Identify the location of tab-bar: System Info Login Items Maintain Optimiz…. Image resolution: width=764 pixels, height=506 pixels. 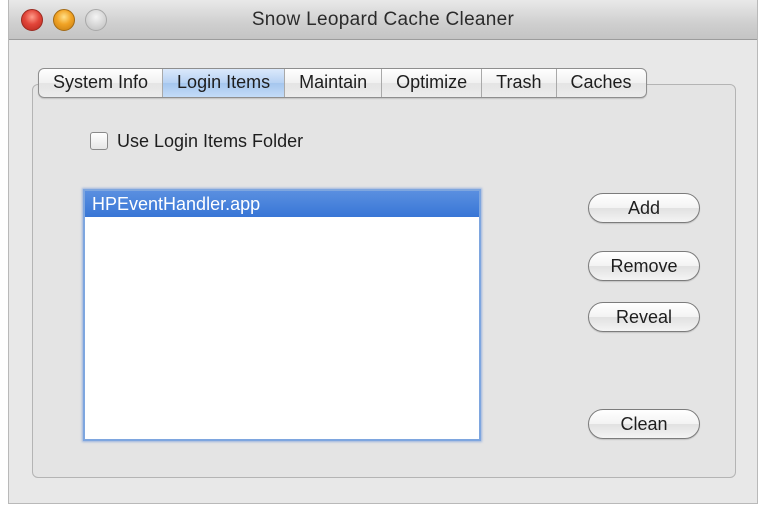
(342, 83).